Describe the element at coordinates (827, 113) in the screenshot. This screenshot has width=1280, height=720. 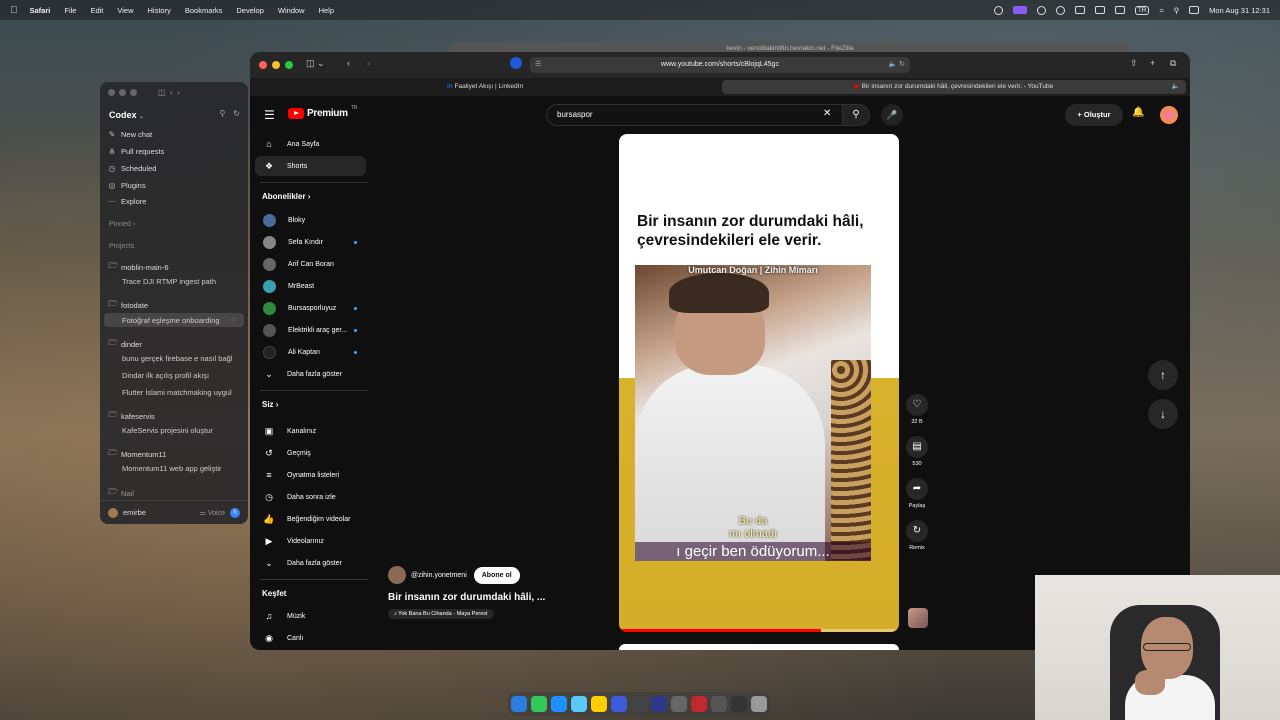
I see `clear-search-icon: ✕` at that location.